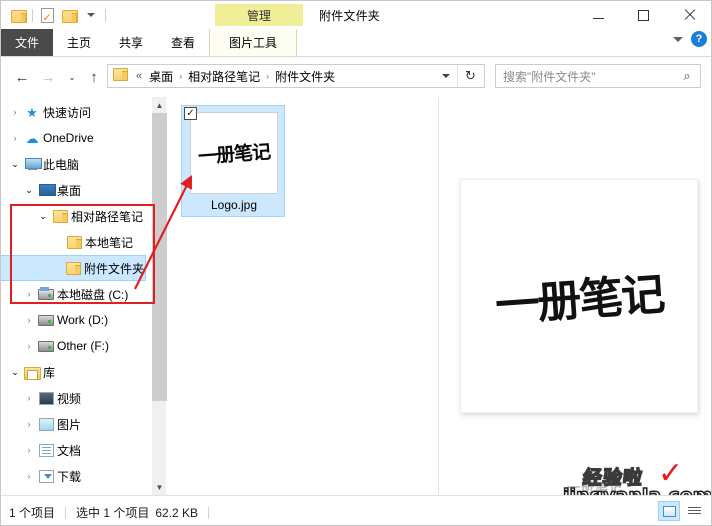  I want to click on tree-item-label: 本地磁盘 (C:), so click(93, 294).